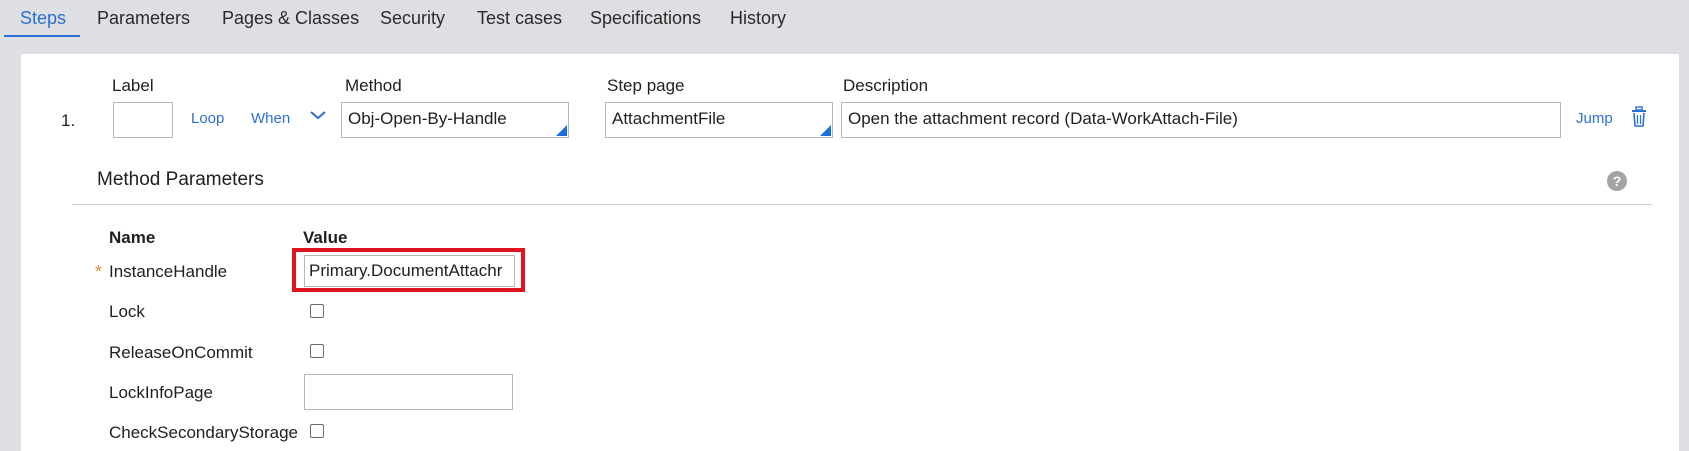 The height and width of the screenshot is (451, 1689). I want to click on step-number: 1., so click(68, 120).